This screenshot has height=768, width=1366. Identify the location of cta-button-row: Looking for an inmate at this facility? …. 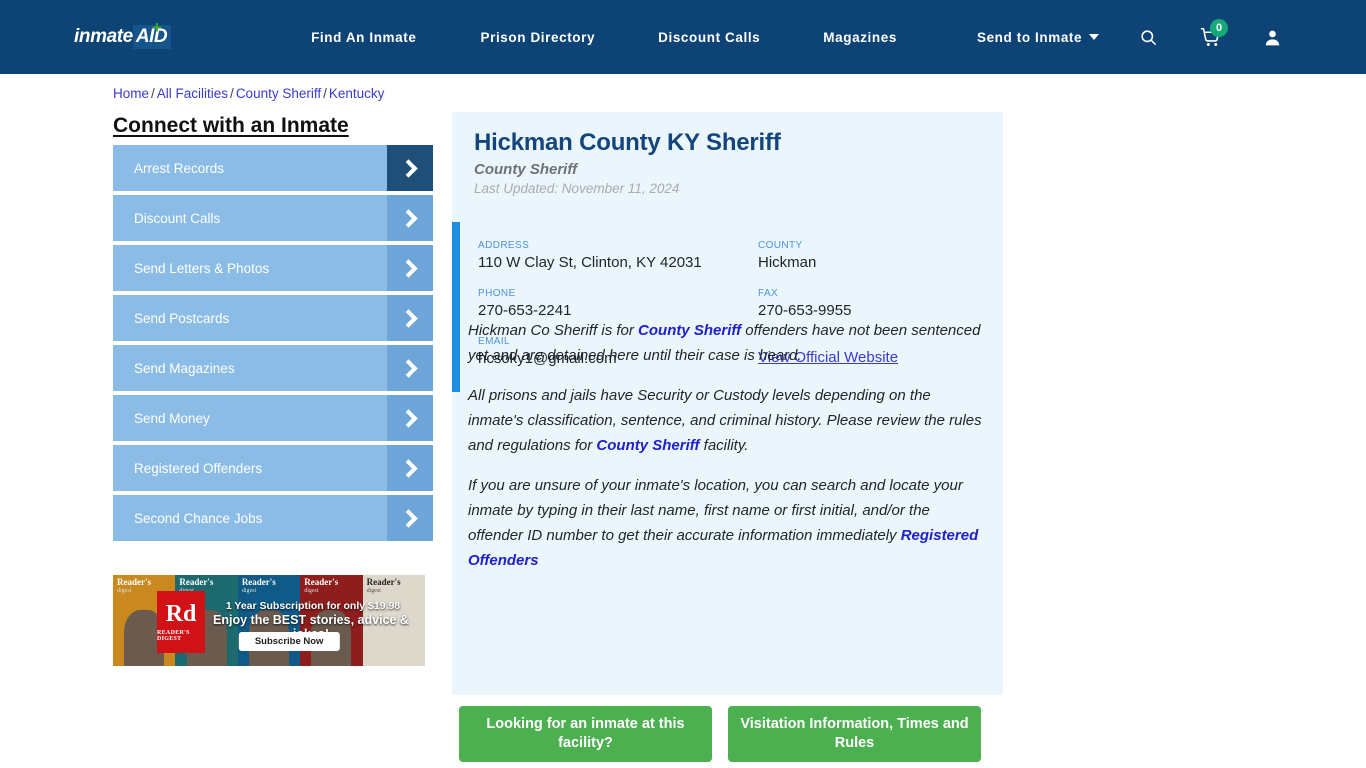
(720, 734).